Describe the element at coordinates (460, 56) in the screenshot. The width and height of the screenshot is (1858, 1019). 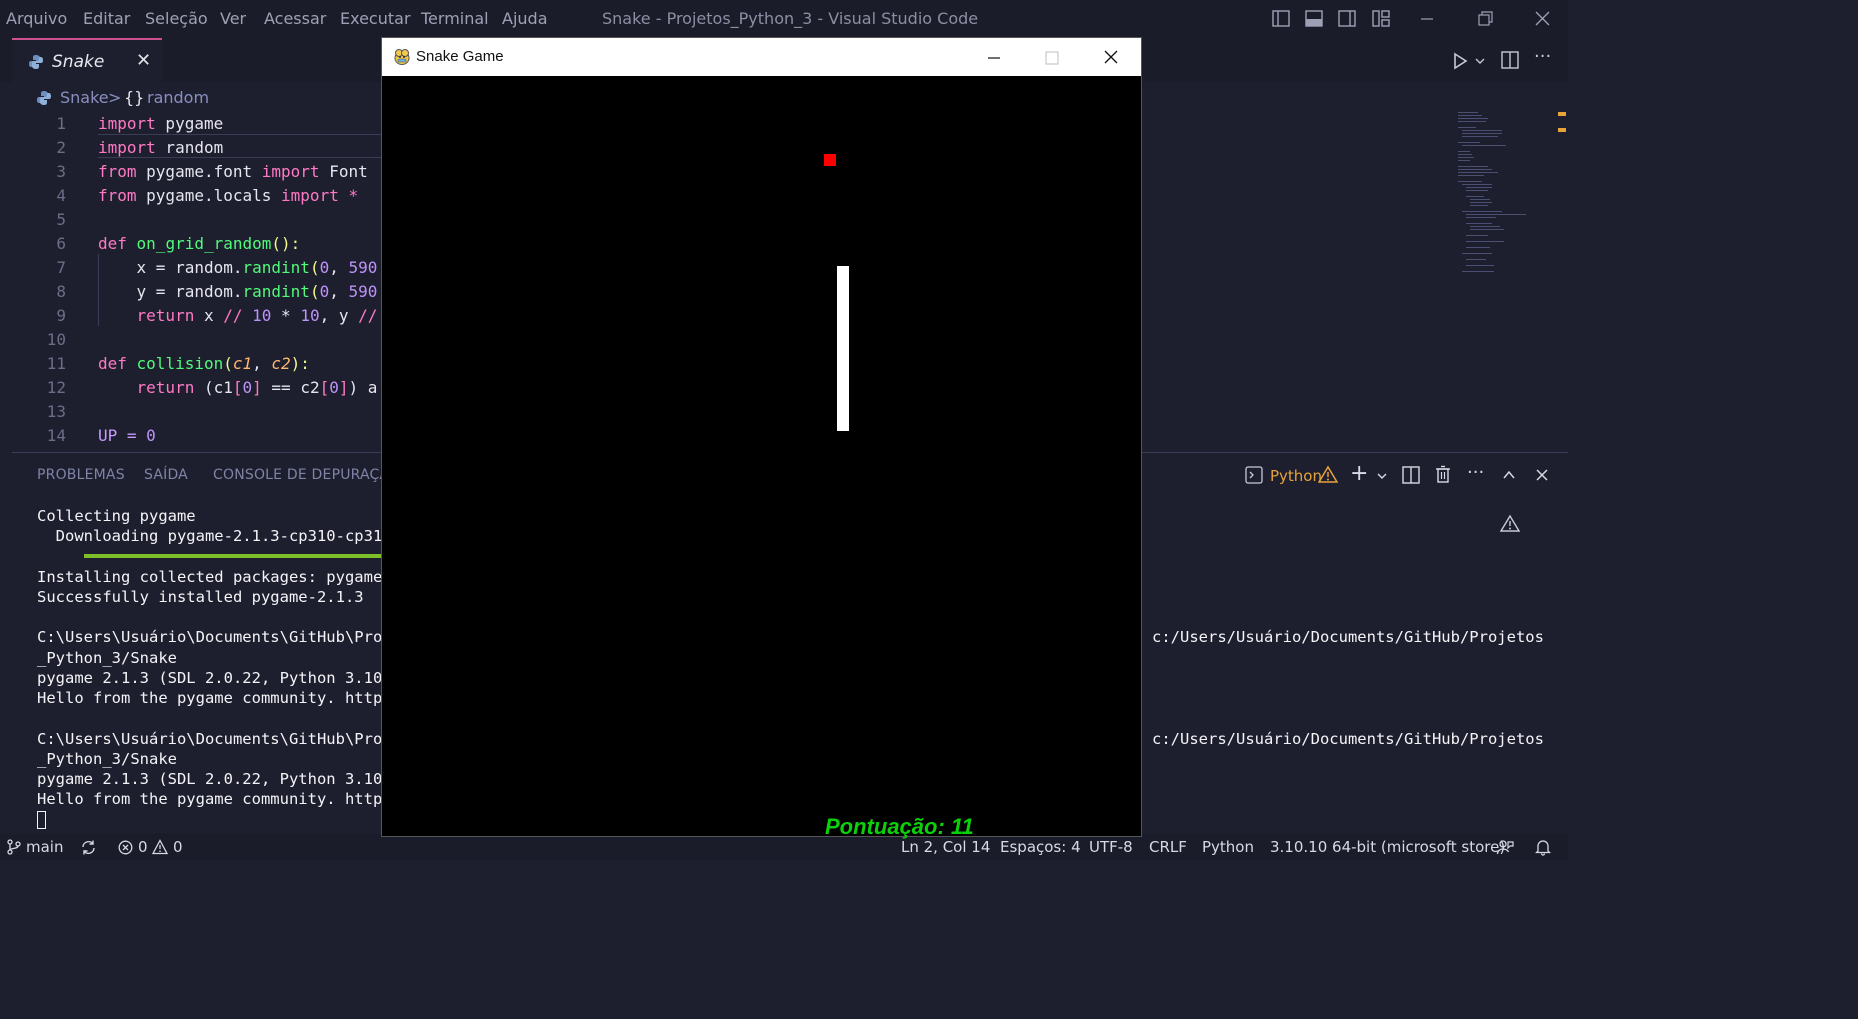
I see `game-window-title: Snake Game` at that location.